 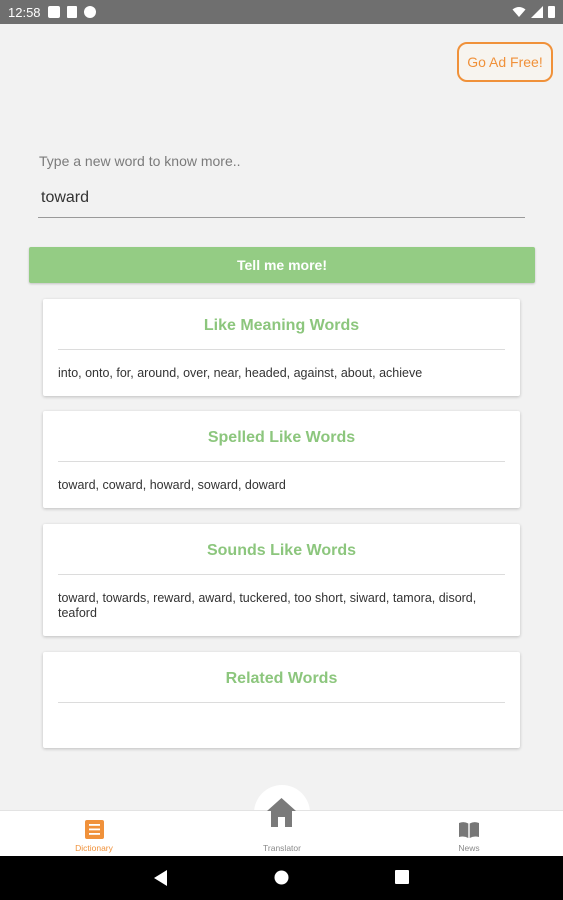 What do you see at coordinates (281, 437) in the screenshot?
I see `card-title: Spelled Like Words` at bounding box center [281, 437].